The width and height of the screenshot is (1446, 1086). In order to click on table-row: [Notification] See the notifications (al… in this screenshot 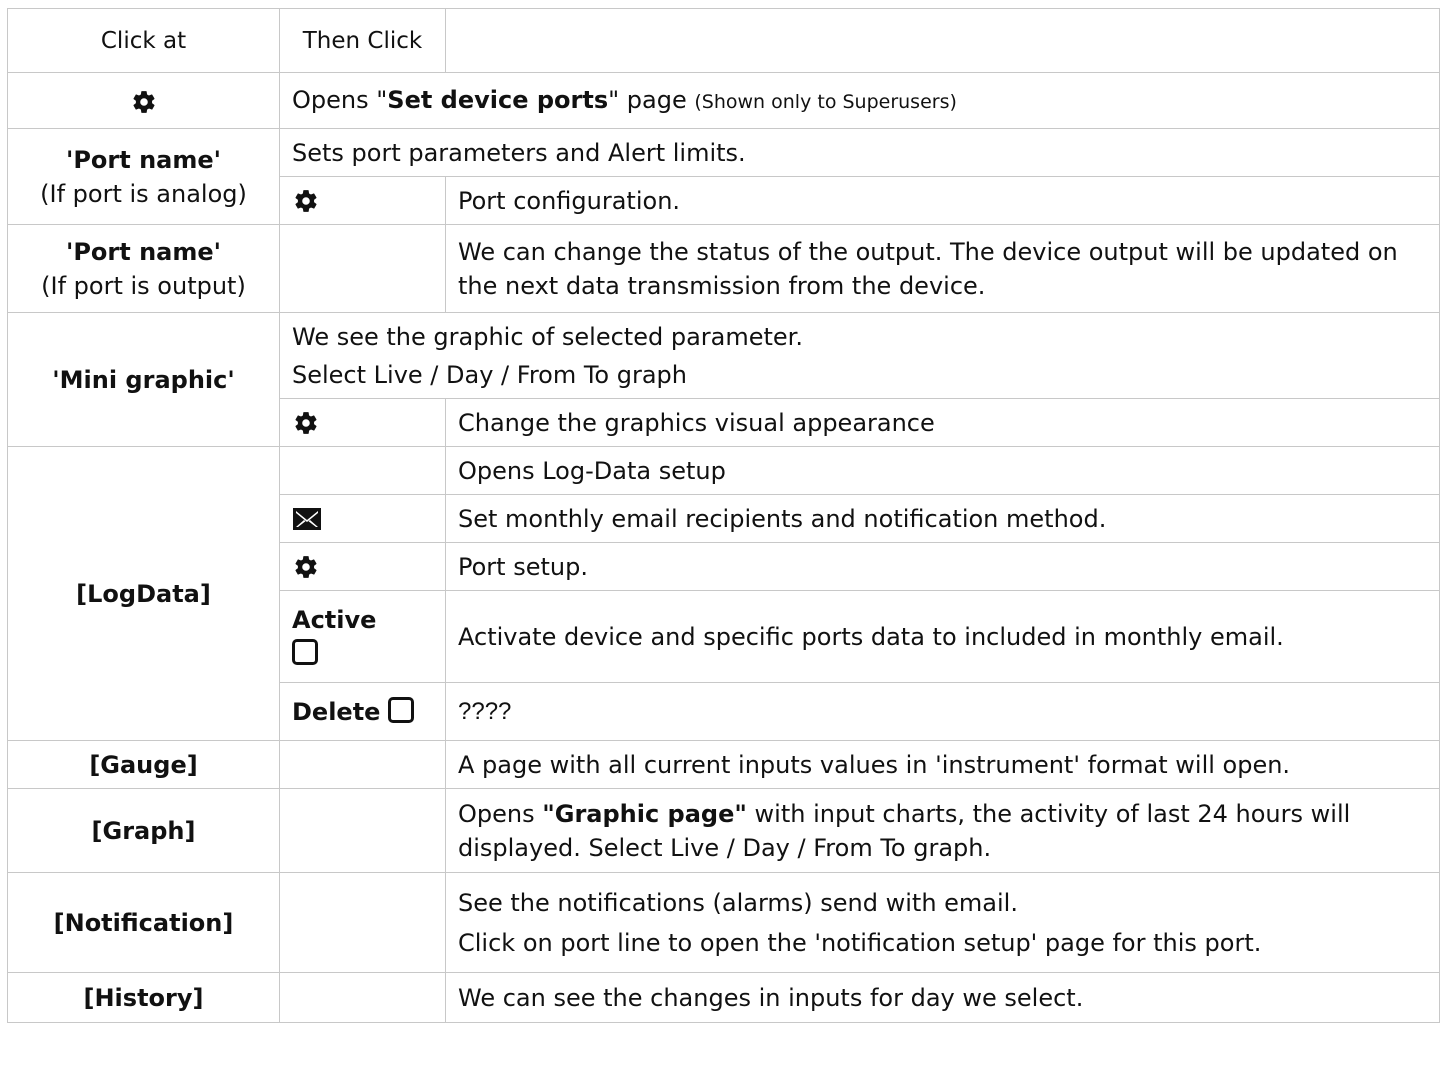, I will do `click(723, 922)`.